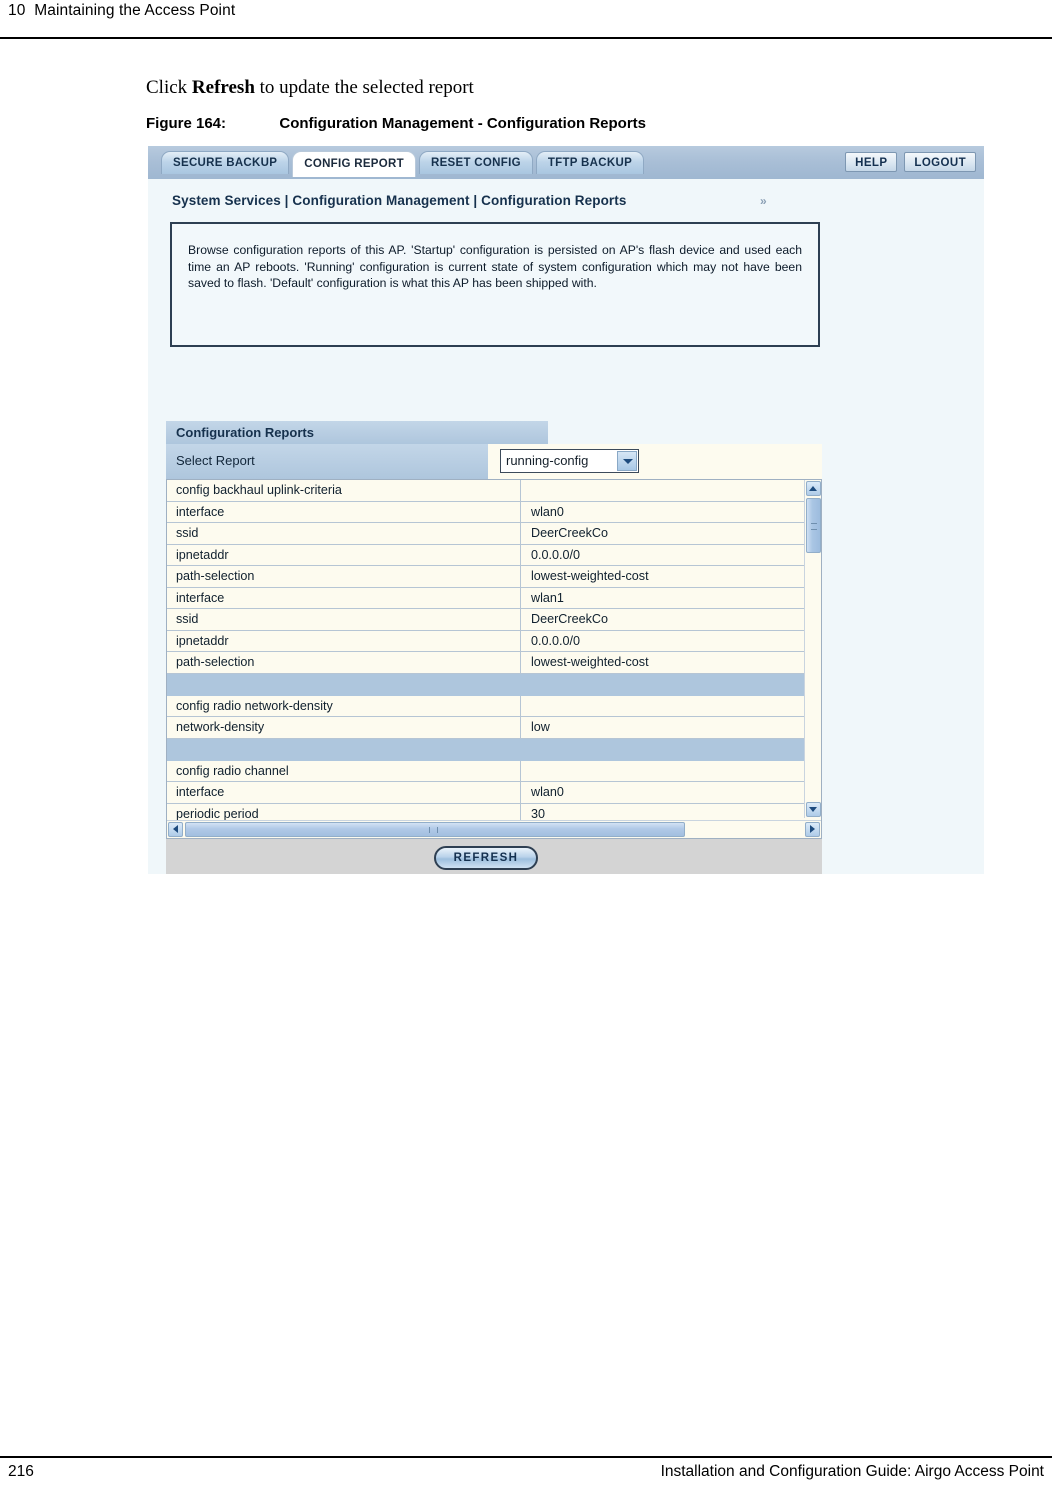 This screenshot has height=1492, width=1052. I want to click on section-header-configuration-reports: Configuration Reports, so click(357, 432).